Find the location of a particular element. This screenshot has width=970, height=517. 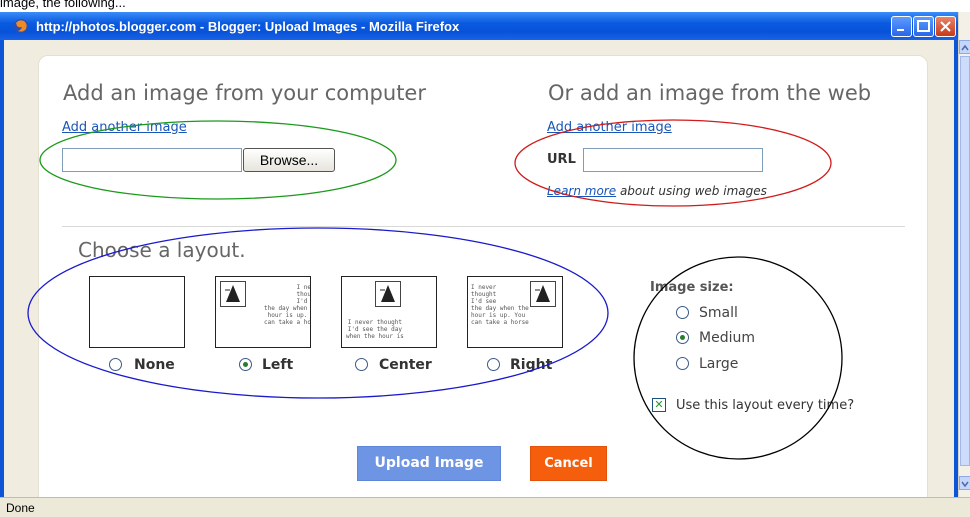

maximize-icon is located at coordinates (923, 26).